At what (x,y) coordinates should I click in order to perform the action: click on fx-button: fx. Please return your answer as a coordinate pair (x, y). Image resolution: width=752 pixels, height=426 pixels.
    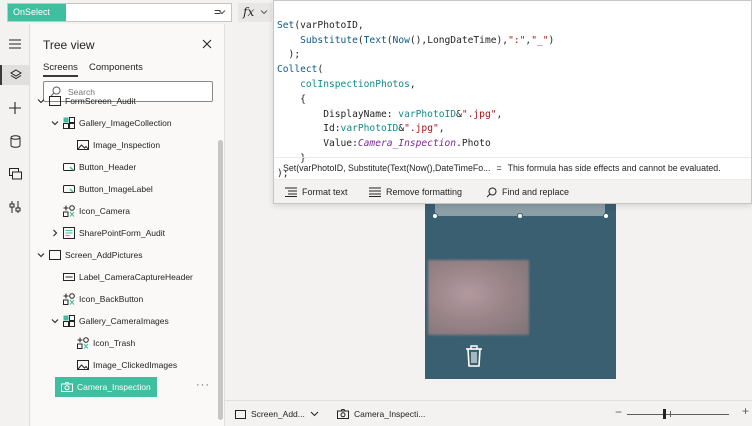
    Looking at the image, I should click on (255, 12).